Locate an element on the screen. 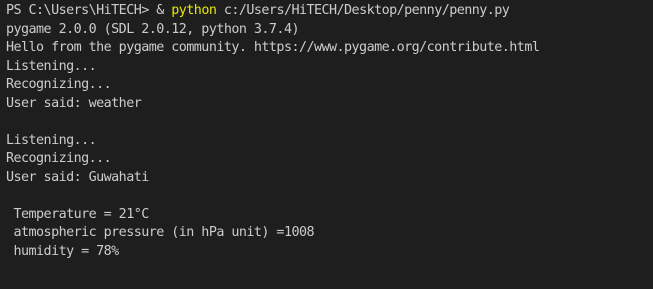 The height and width of the screenshot is (289, 653). command-keyword: python is located at coordinates (194, 10).